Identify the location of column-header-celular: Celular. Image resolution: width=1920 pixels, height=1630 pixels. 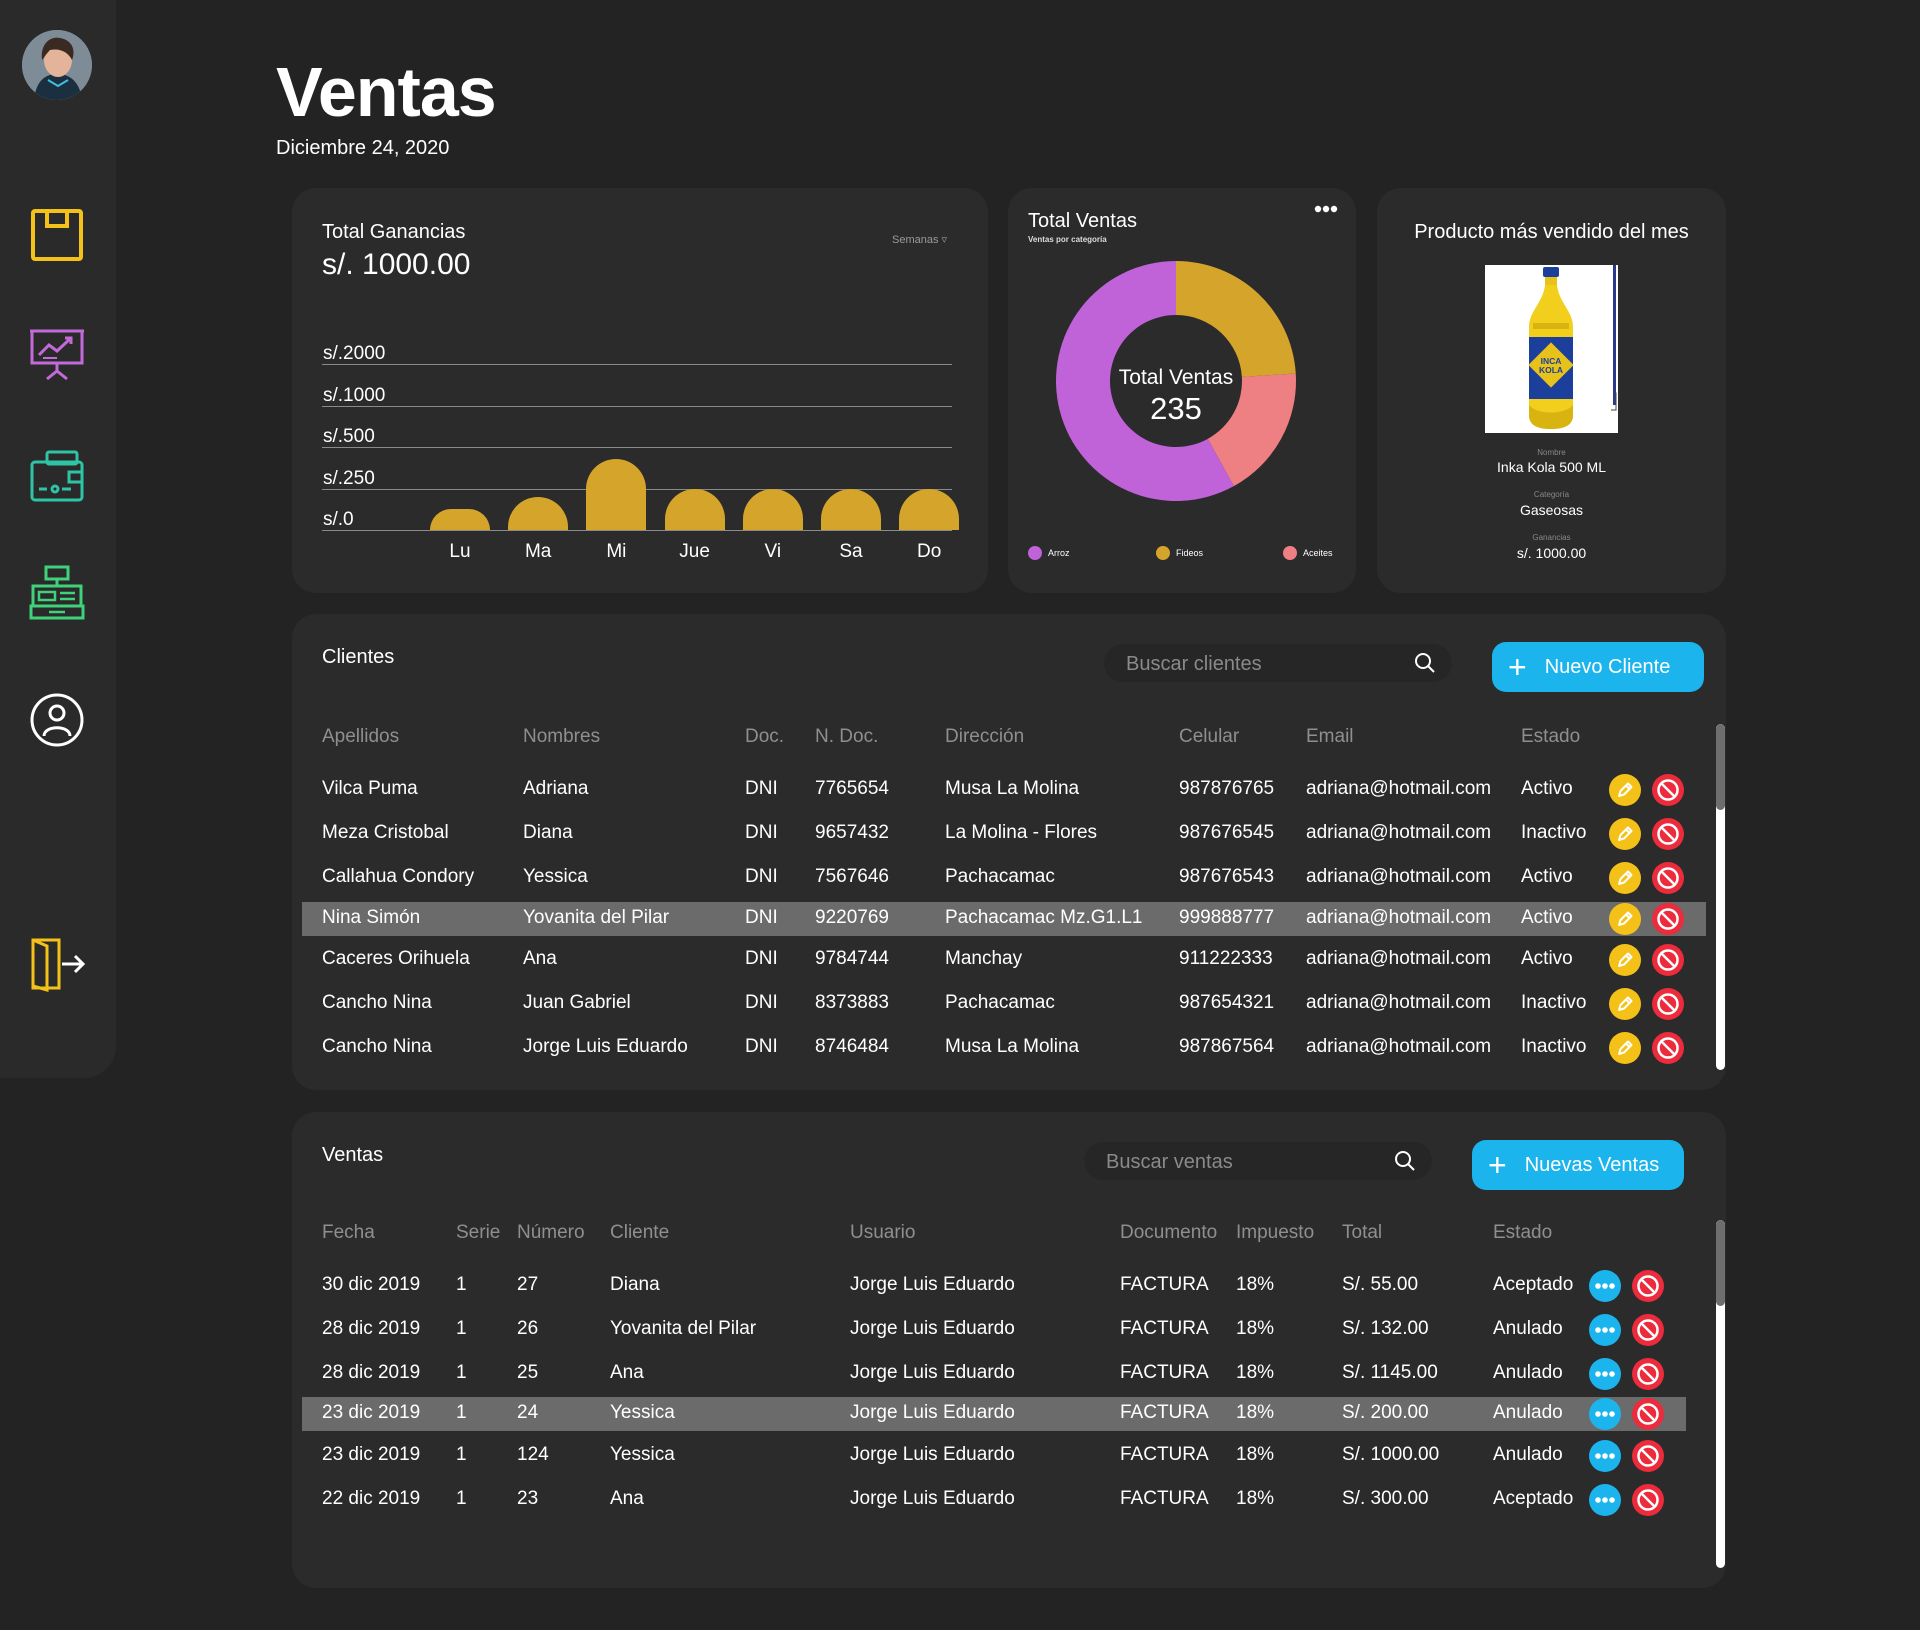
(1209, 737).